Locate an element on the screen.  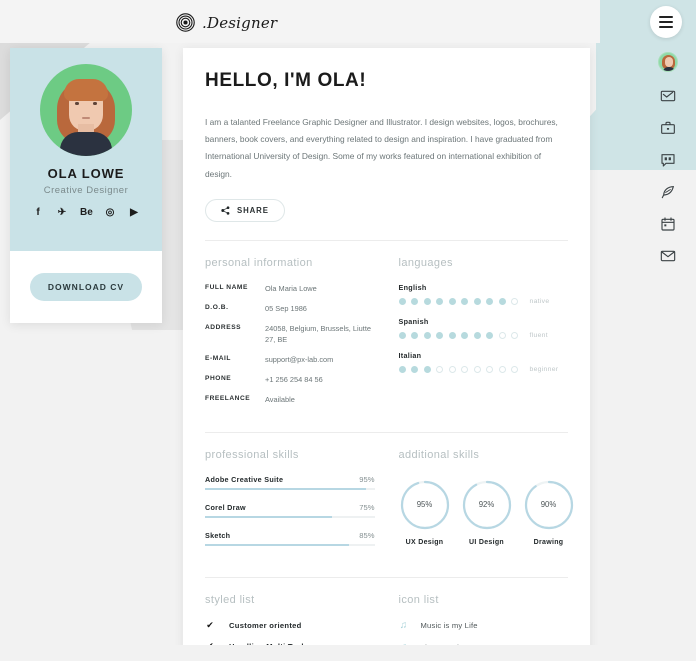
share-node-icon is located at coordinates (225, 210).